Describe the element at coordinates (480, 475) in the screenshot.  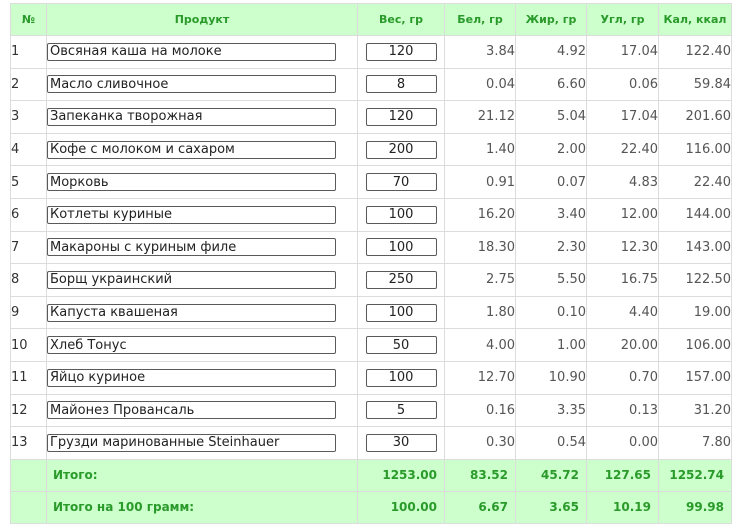
I see `totals-protein: 83.52` at that location.